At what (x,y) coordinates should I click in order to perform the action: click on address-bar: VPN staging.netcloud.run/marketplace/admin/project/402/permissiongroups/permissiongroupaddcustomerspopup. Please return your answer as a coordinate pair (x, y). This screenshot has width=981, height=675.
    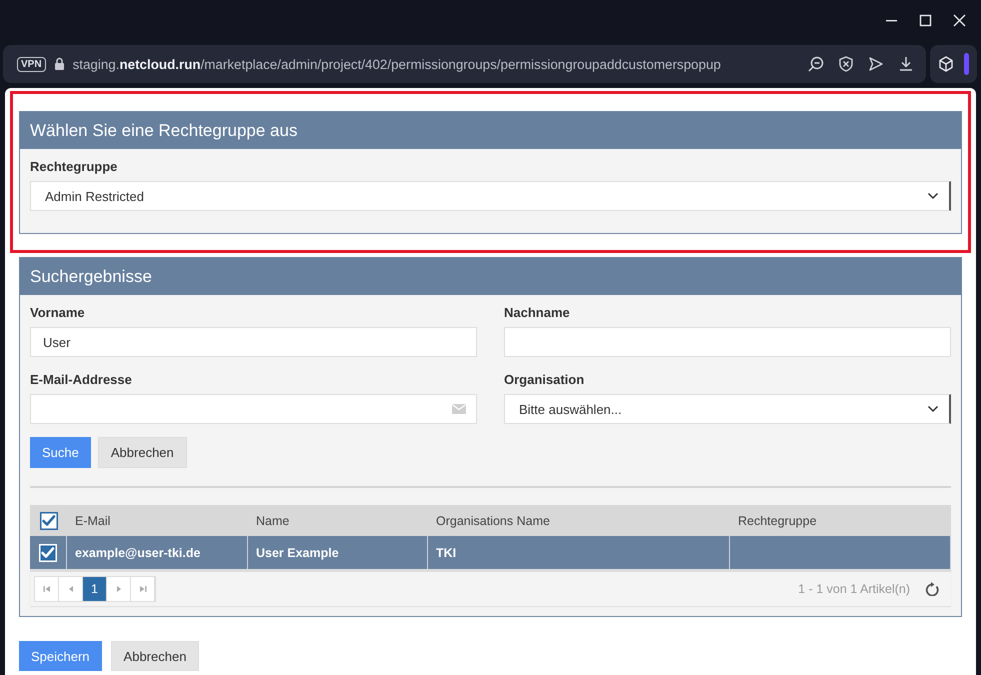
    Looking at the image, I should click on (464, 64).